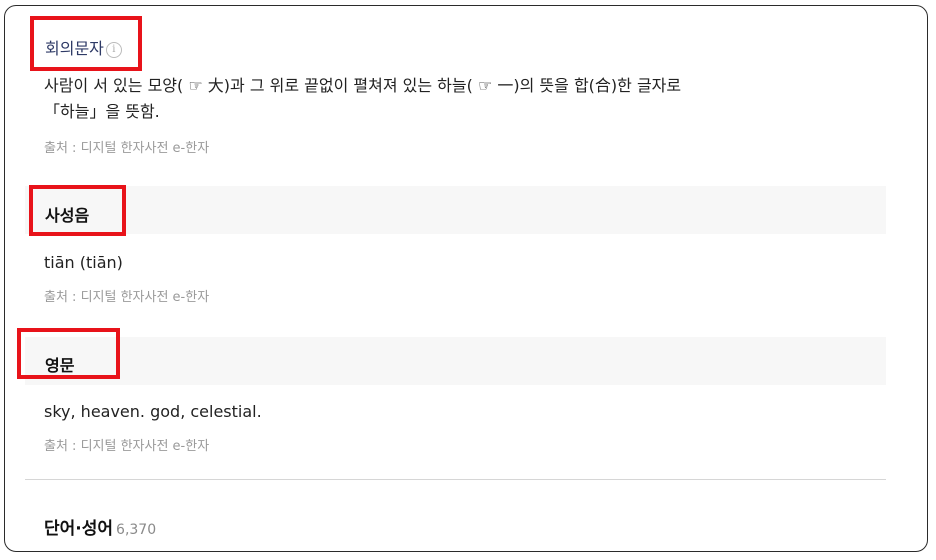 Image resolution: width=936 pixels, height=560 pixels. Describe the element at coordinates (68, 353) in the screenshot. I see `highlight-box-english` at that location.